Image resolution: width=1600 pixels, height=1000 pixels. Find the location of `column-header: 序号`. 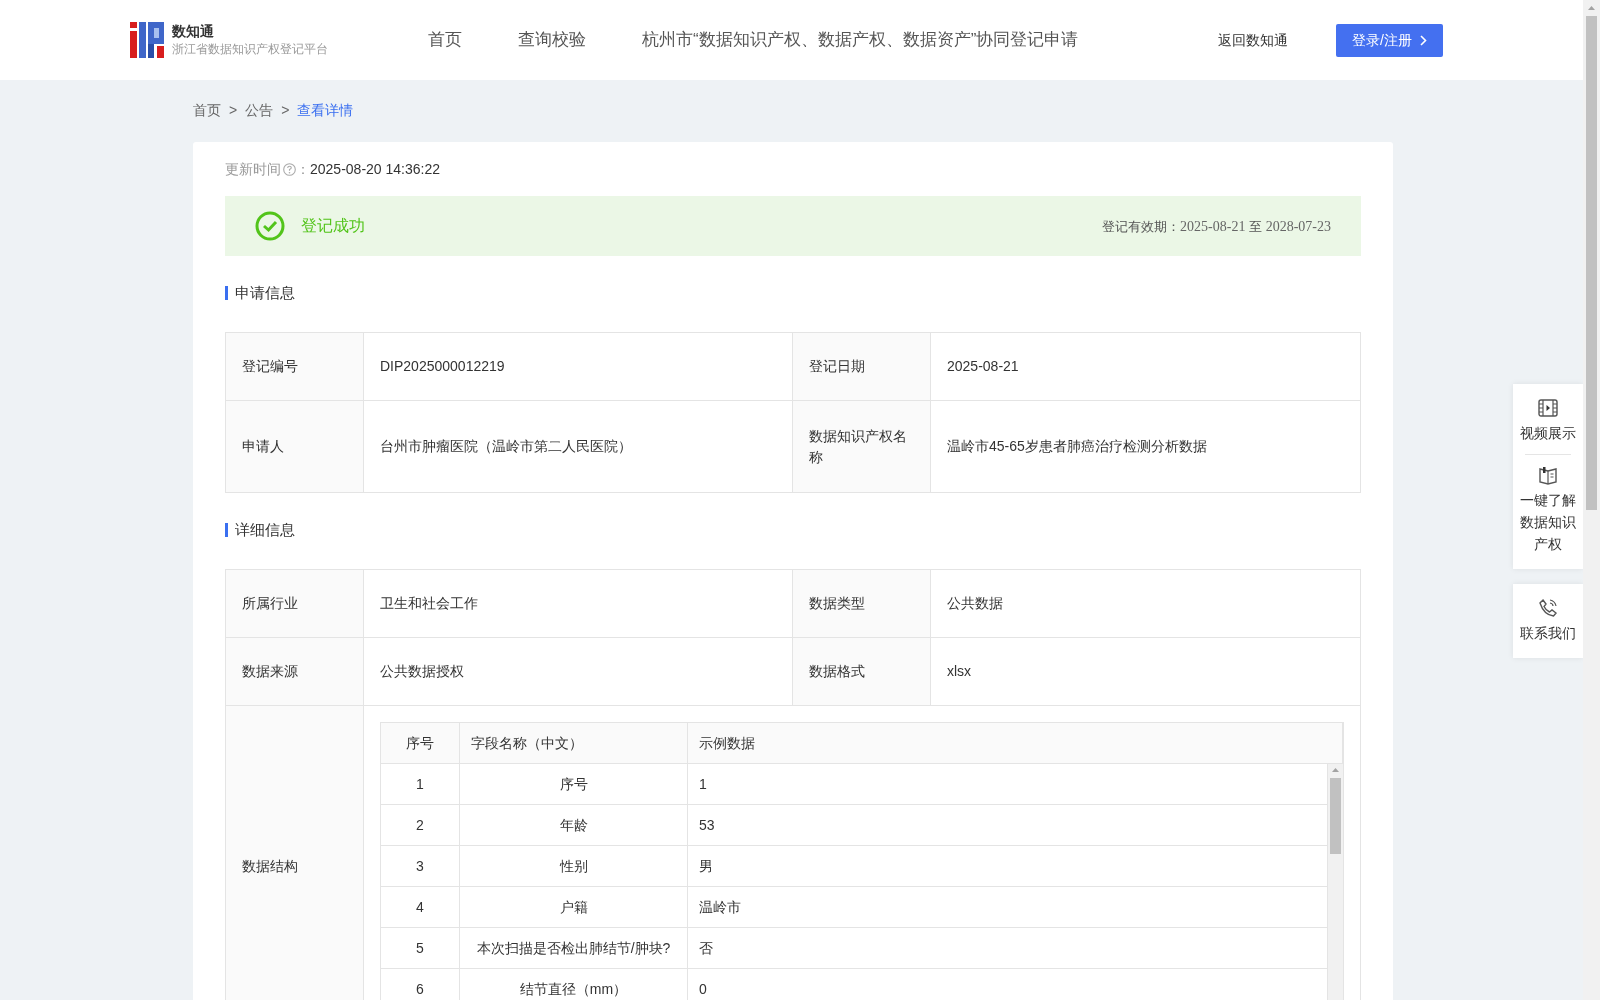

column-header: 序号 is located at coordinates (420, 743).